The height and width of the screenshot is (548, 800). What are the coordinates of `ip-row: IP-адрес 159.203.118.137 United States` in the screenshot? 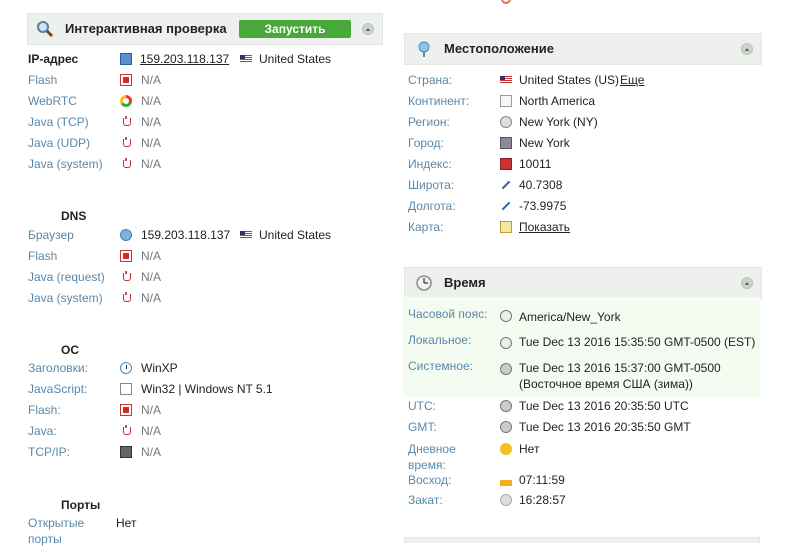 It's located at (203, 59).